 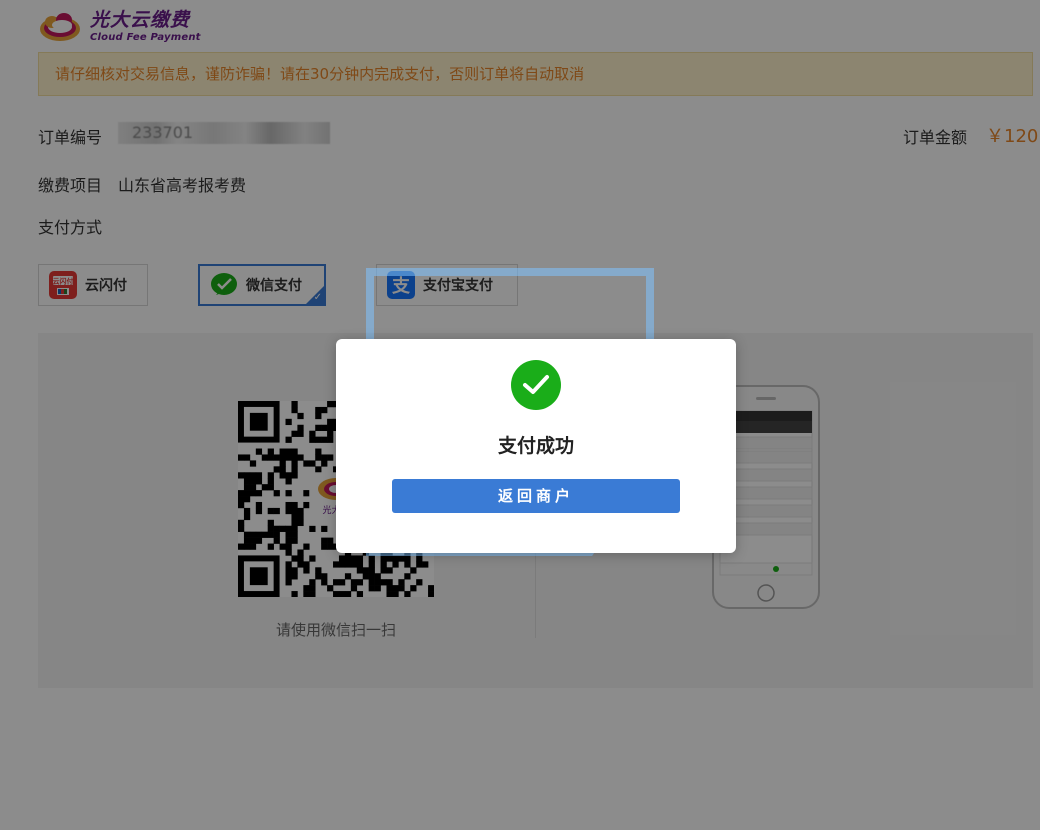 I want to click on payment-success-dialog: 支付成功 返回商户, so click(x=536, y=446).